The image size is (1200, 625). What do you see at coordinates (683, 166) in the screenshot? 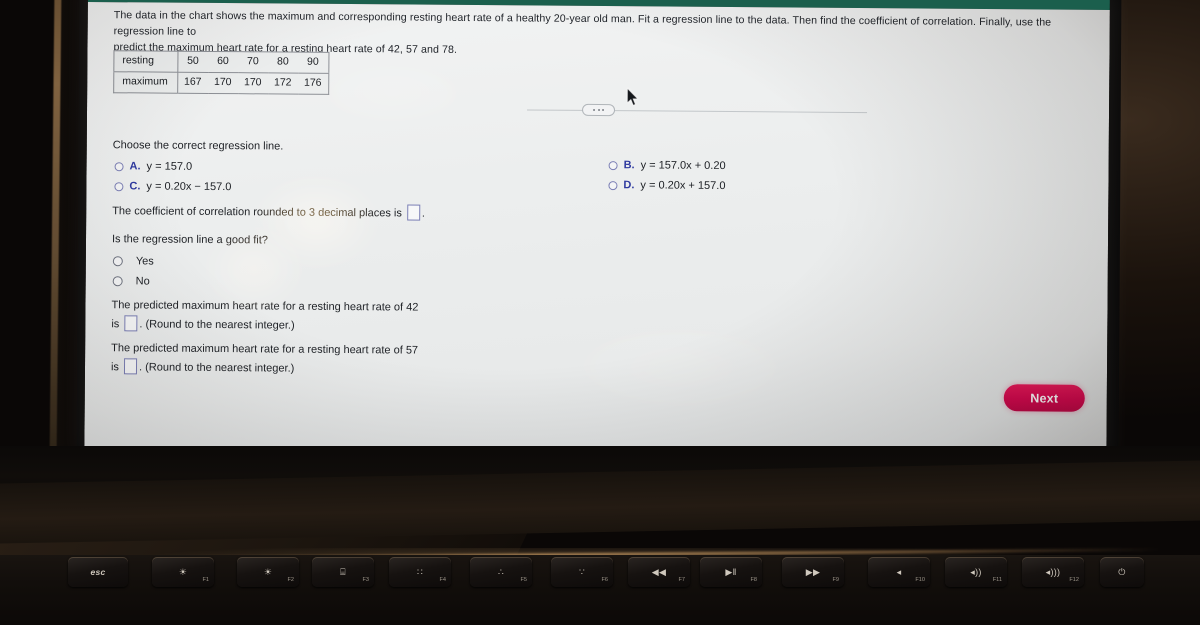
I see `option-b-equation: y = 157.0x + 0.20` at bounding box center [683, 166].